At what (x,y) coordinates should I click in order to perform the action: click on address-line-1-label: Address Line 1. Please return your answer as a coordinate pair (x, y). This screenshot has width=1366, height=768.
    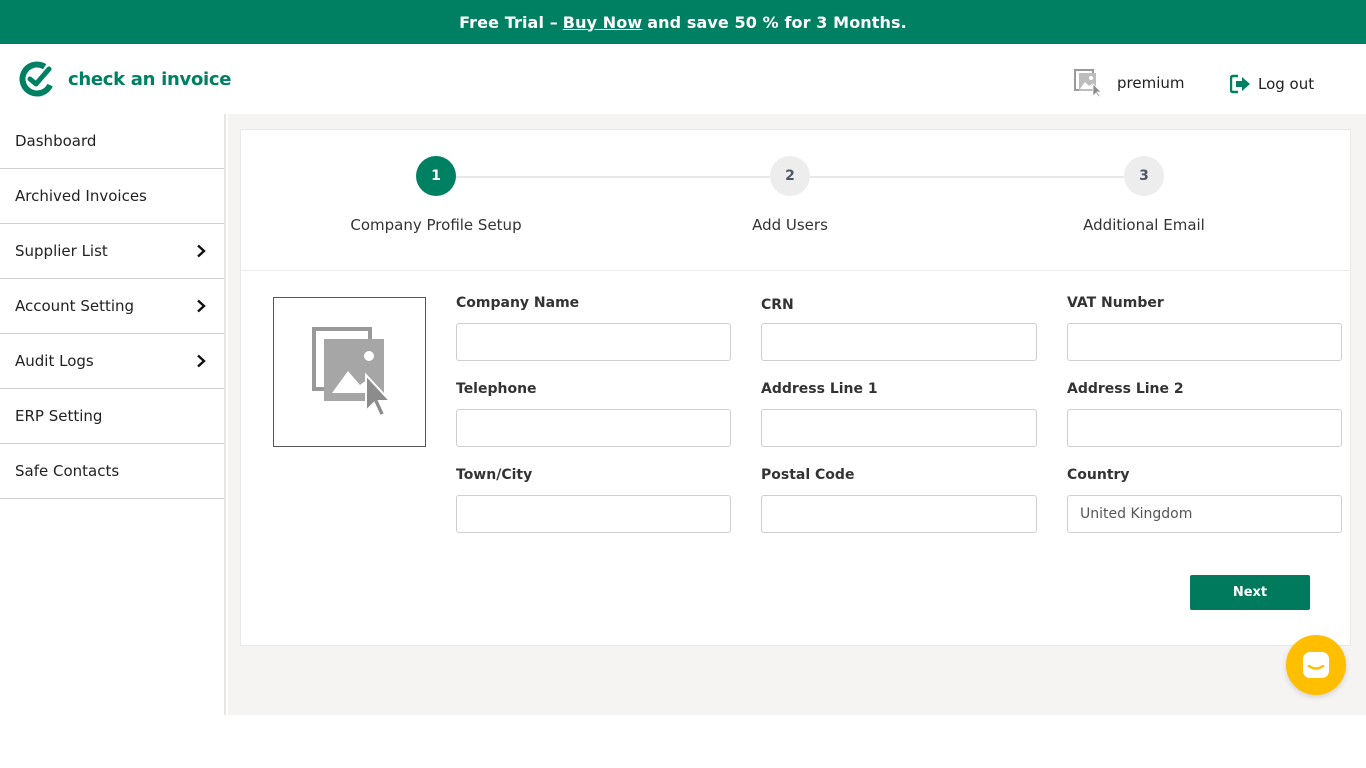
    Looking at the image, I should click on (819, 389).